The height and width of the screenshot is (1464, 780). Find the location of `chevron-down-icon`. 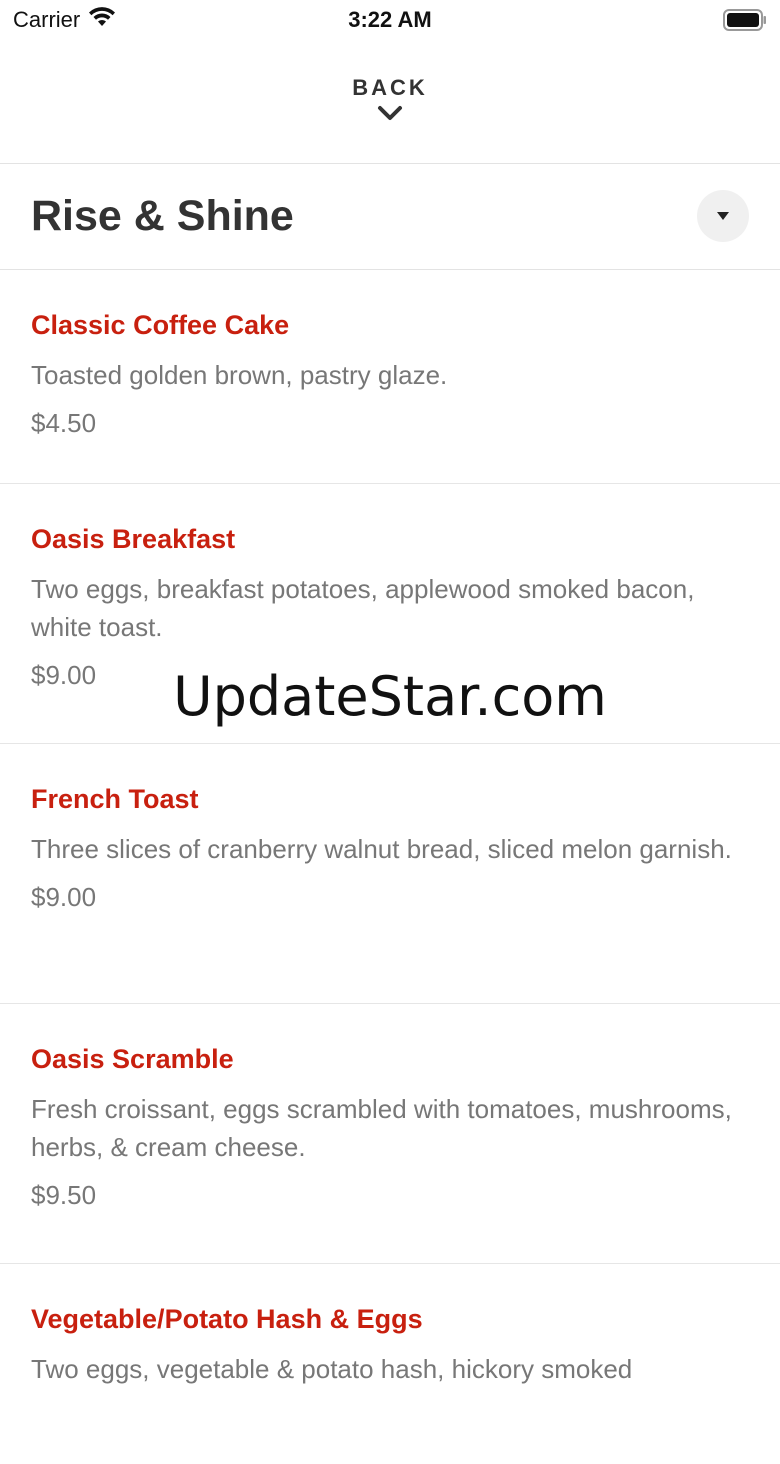

chevron-down-icon is located at coordinates (390, 116).